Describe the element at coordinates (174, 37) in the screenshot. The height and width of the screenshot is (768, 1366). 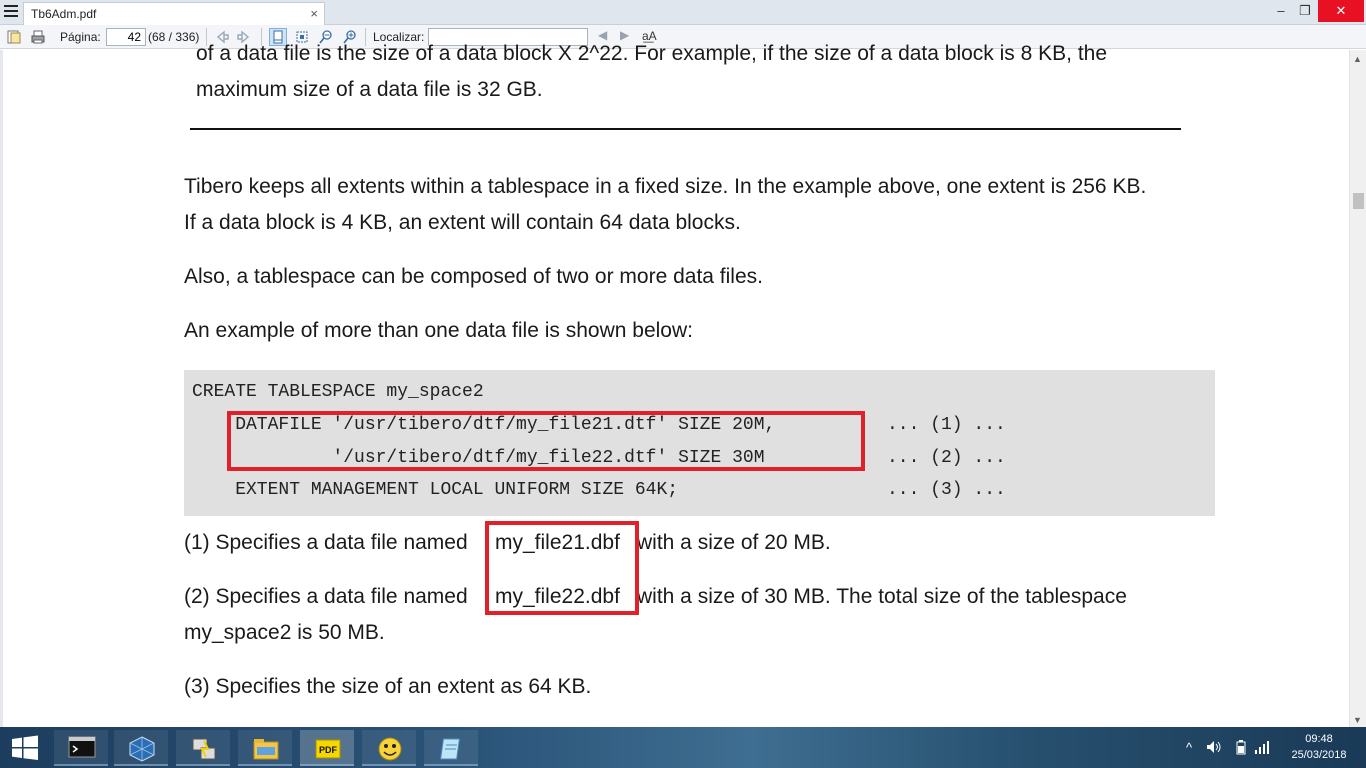
I see `page-count: (68 / 336)` at that location.